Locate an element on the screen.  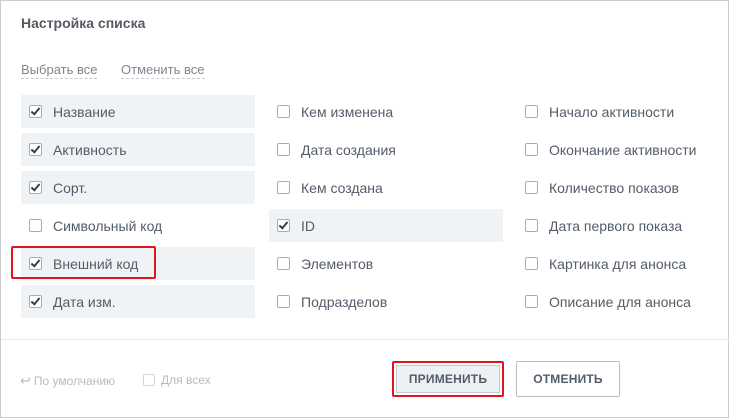
option-label: Количество показов is located at coordinates (614, 187).